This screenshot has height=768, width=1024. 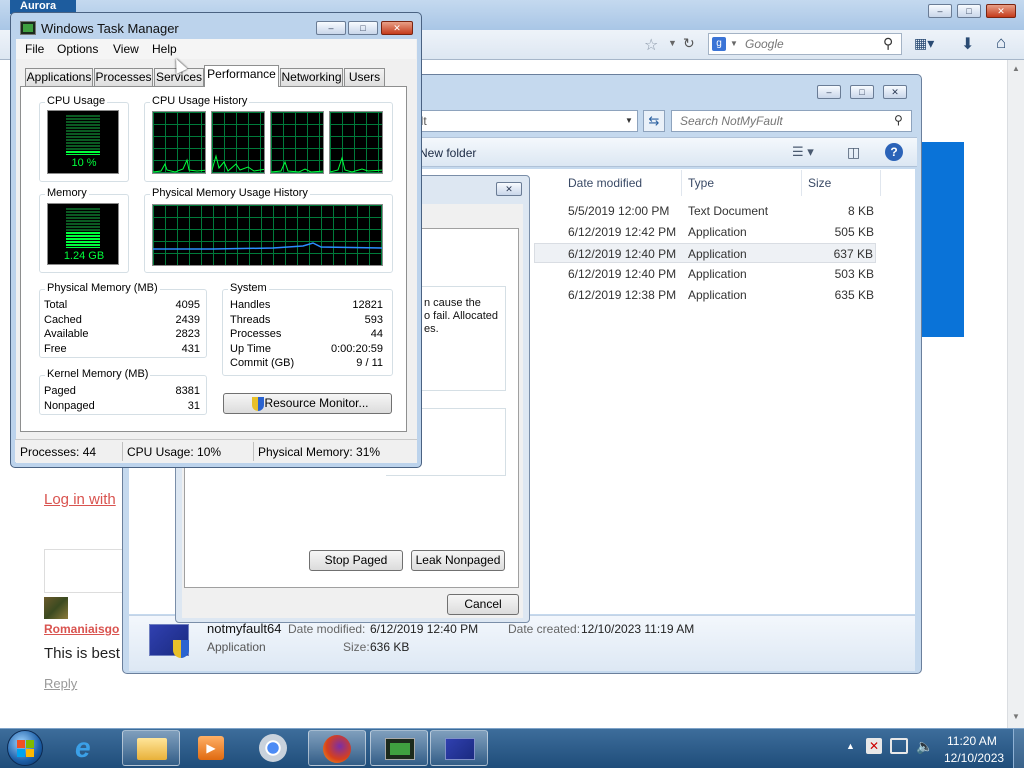 What do you see at coordinates (860, 211) in the screenshot?
I see `file-size: 8 KB` at bounding box center [860, 211].